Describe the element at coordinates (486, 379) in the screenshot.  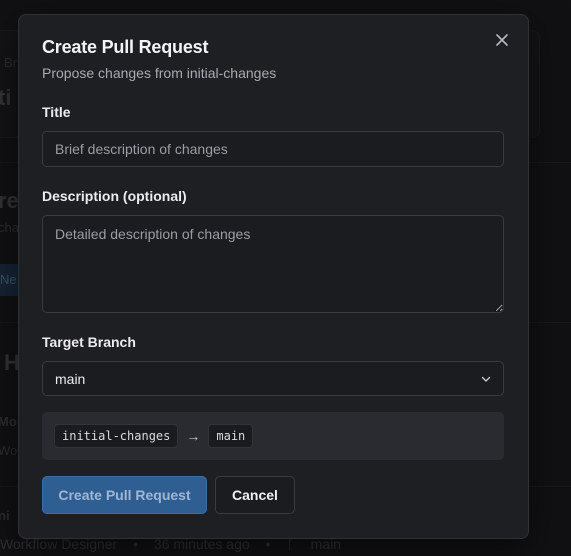
I see `chevron-down-icon` at that location.